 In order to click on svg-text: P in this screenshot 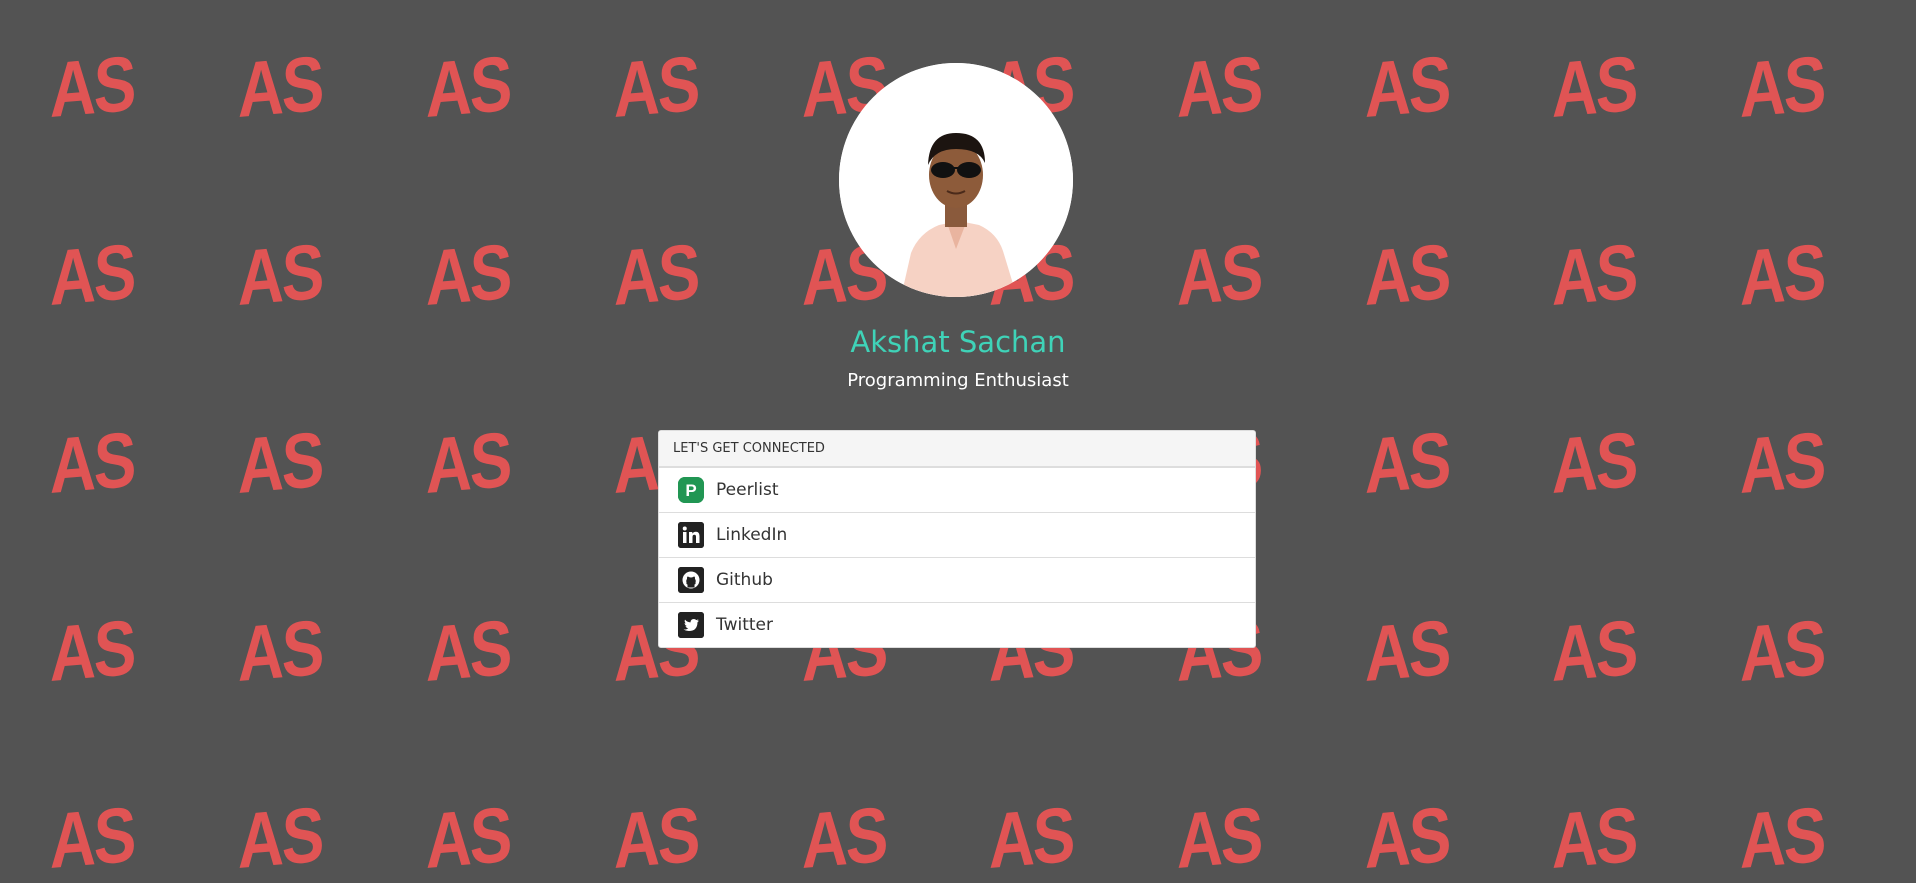, I will do `click(690, 490)`.